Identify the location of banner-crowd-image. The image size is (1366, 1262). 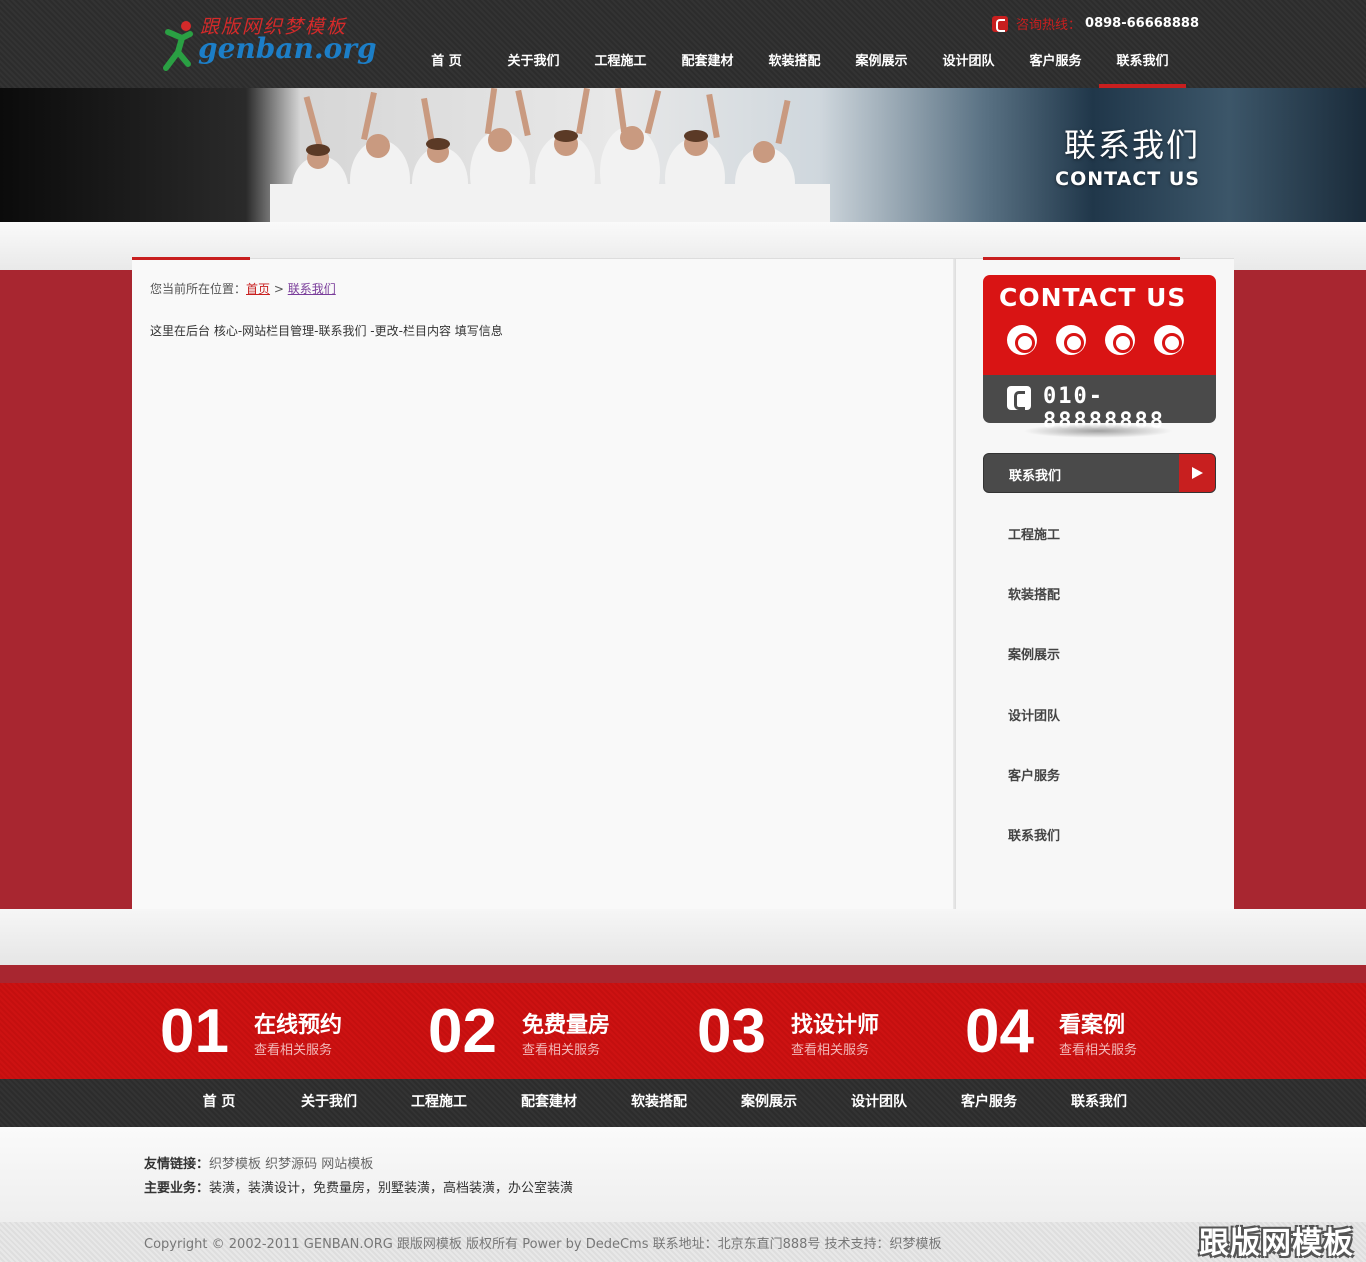
(550, 155).